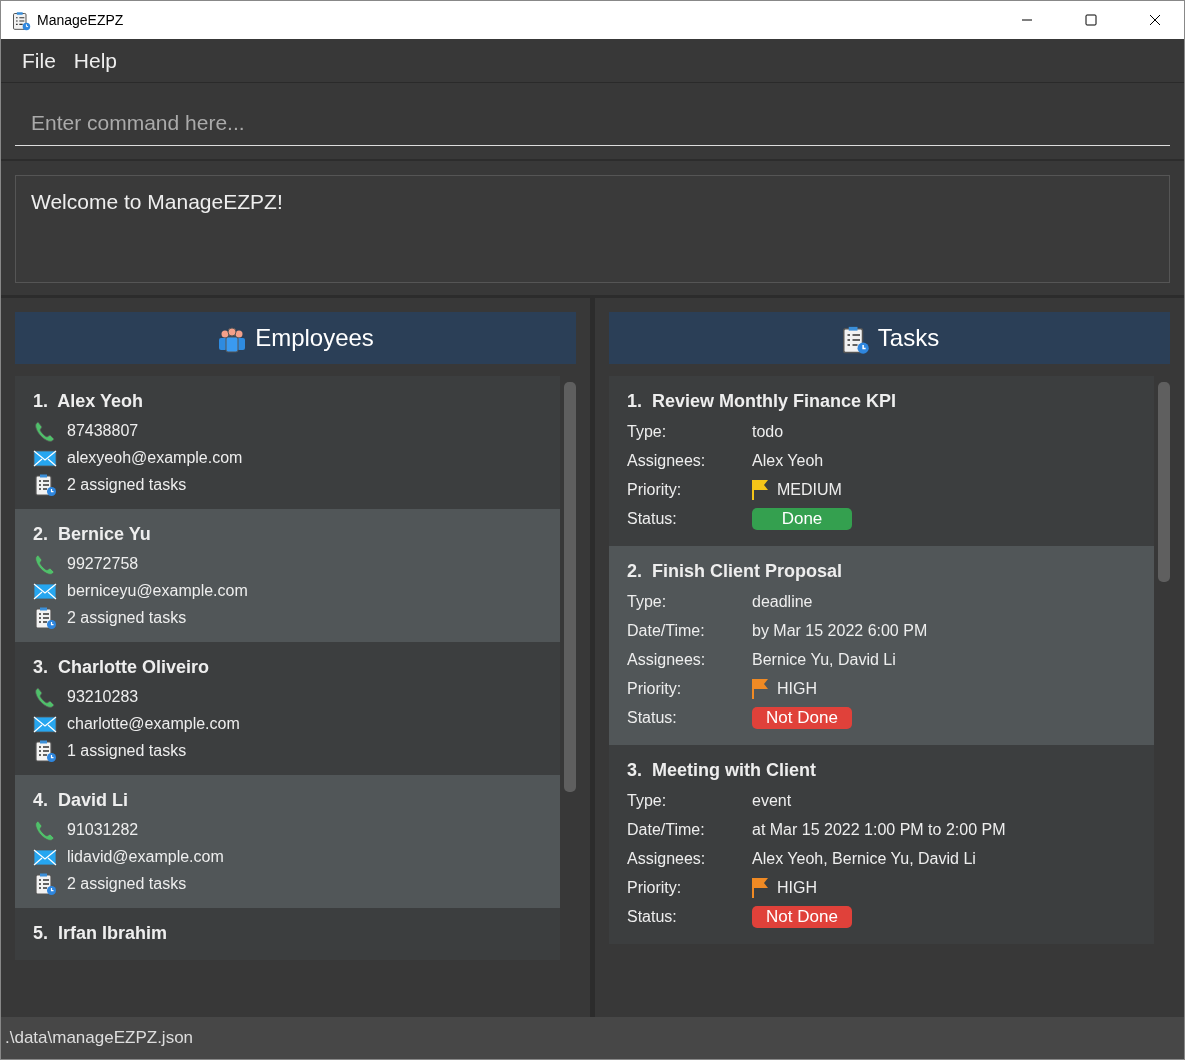 The width and height of the screenshot is (1185, 1060). I want to click on task-name: 3. Meeting with Client, so click(722, 770).